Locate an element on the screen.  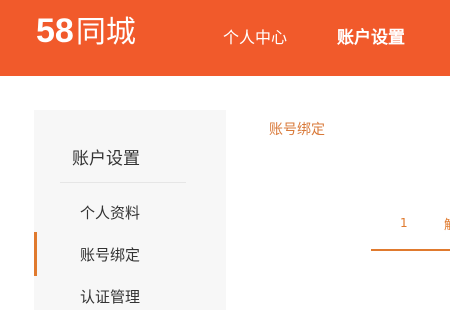
sidebar-item-profile: 个人资料 is located at coordinates (110, 212).